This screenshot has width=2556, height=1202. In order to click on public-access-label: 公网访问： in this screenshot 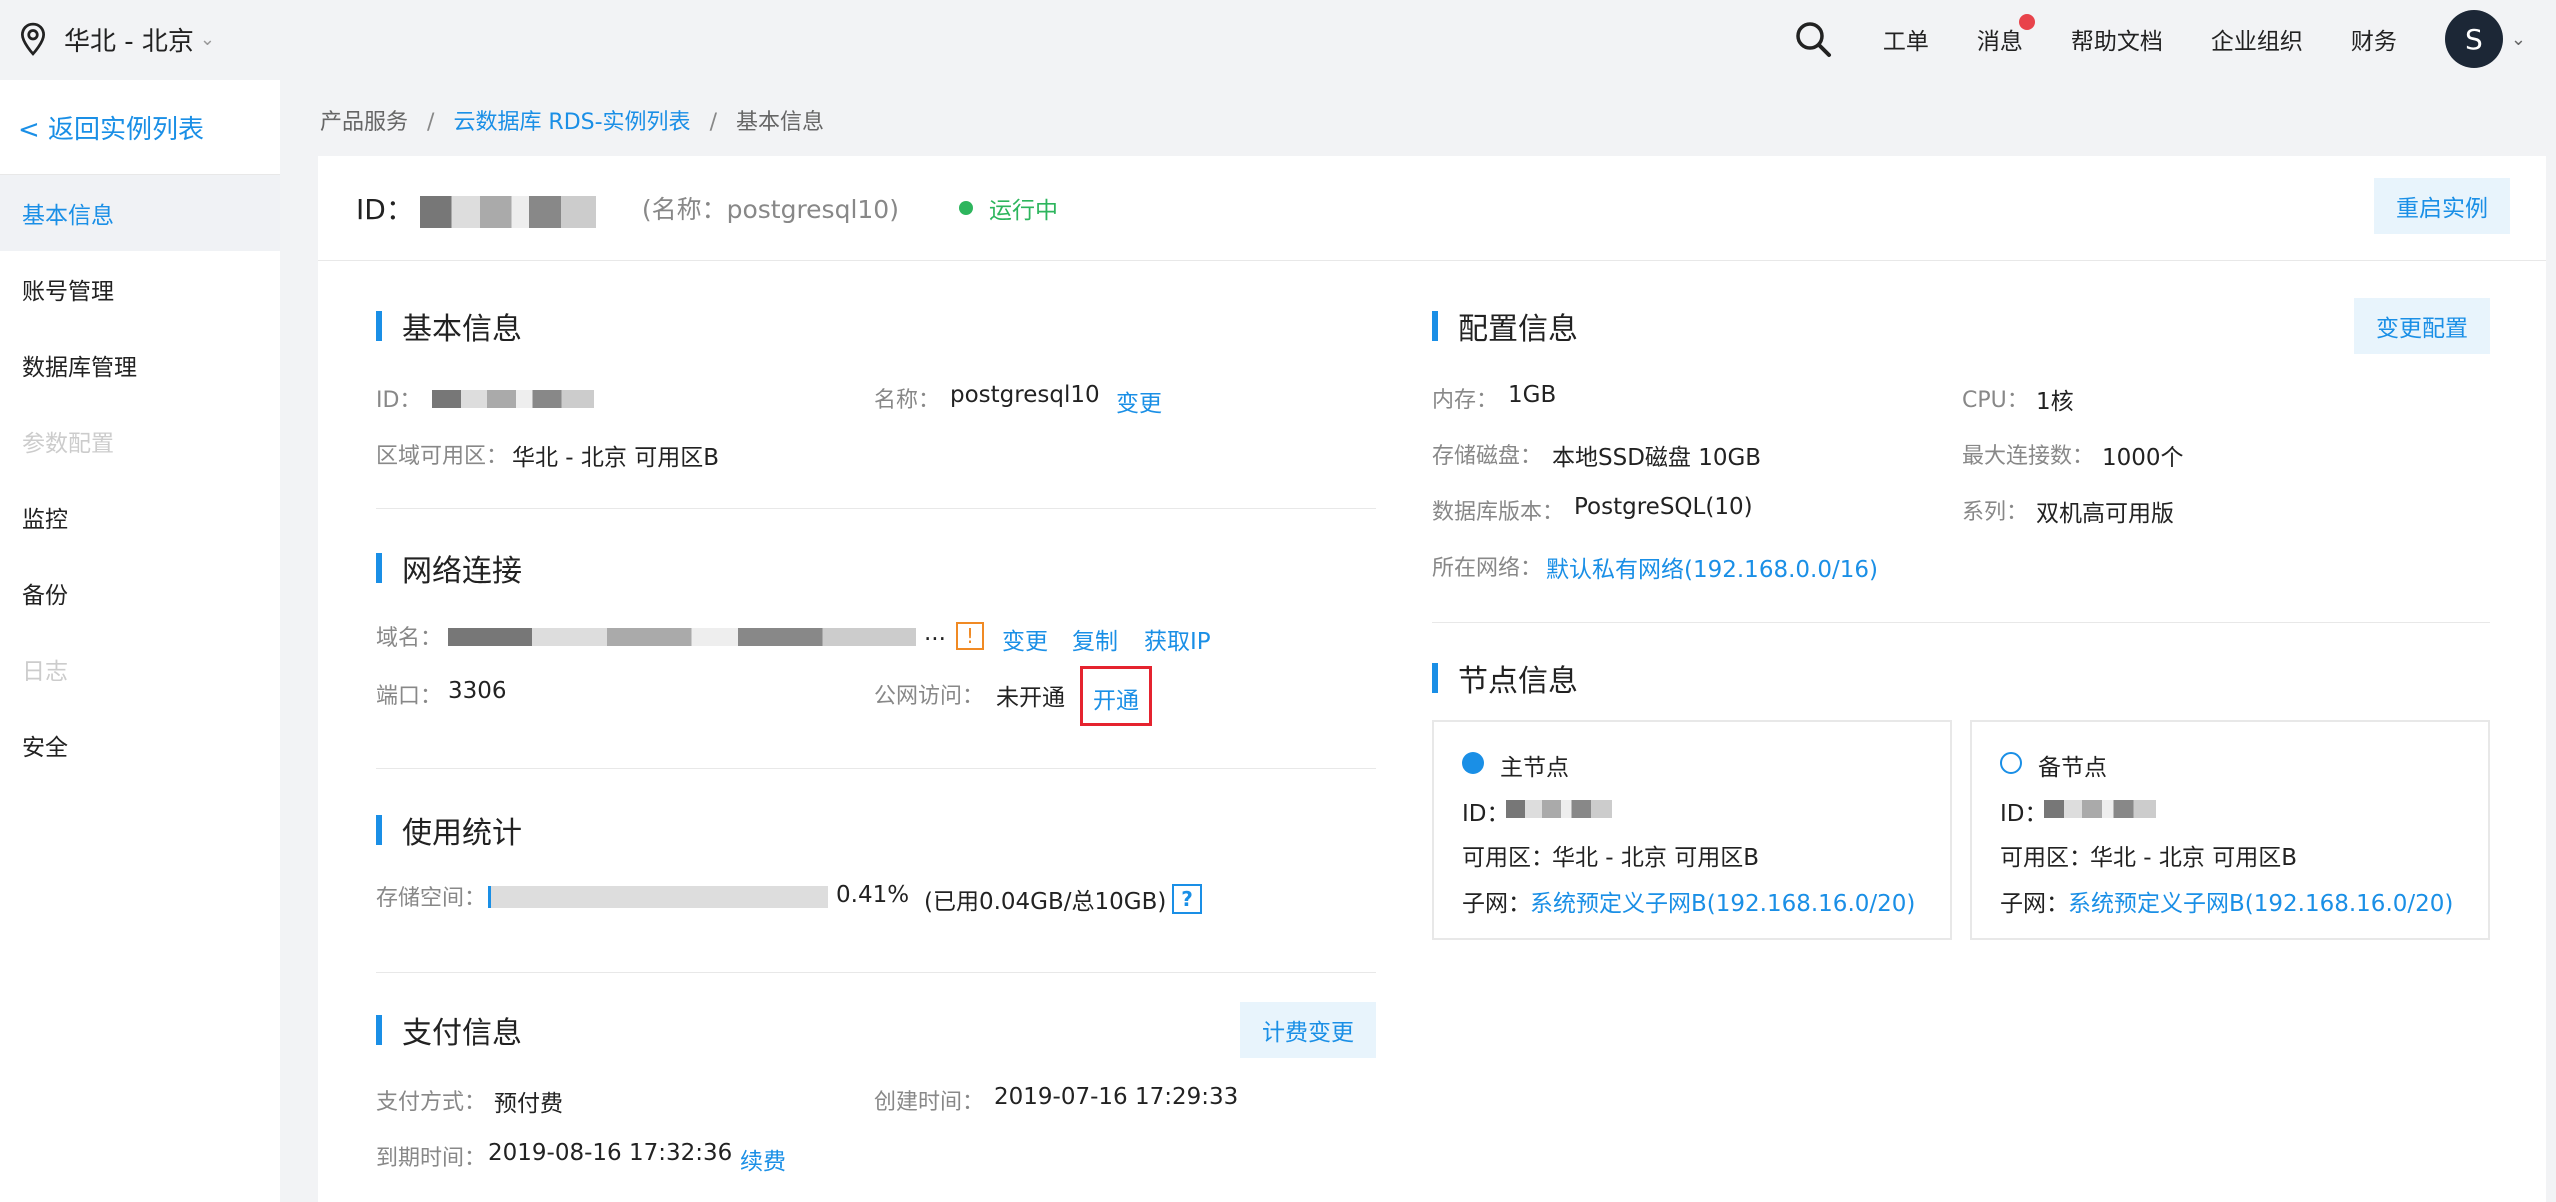, I will do `click(929, 696)`.